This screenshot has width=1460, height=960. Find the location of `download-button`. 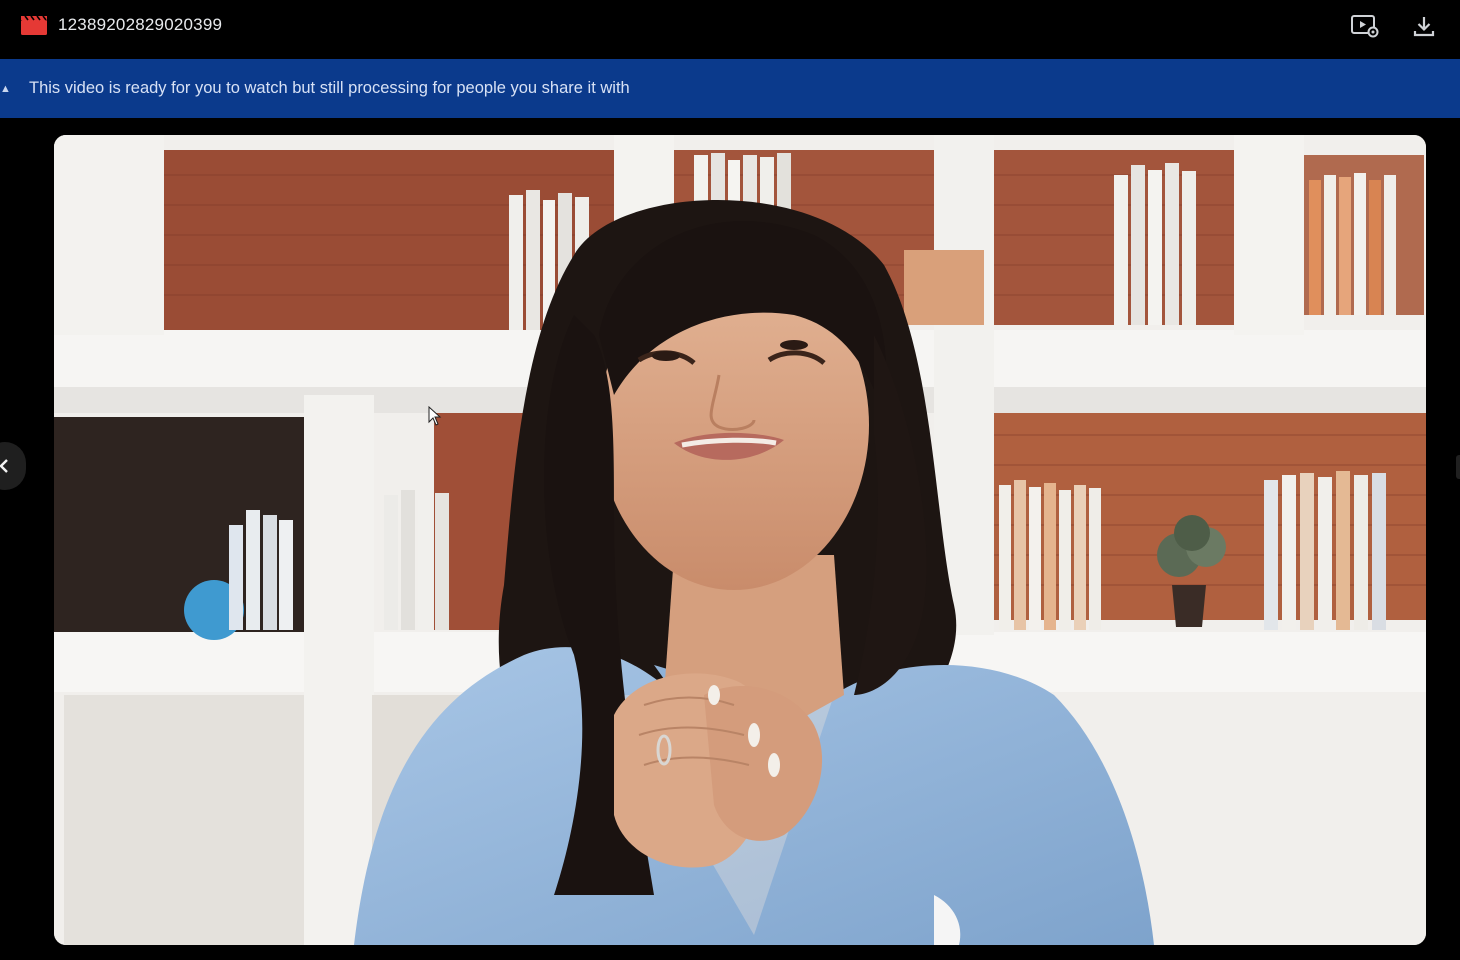

download-button is located at coordinates (1424, 26).